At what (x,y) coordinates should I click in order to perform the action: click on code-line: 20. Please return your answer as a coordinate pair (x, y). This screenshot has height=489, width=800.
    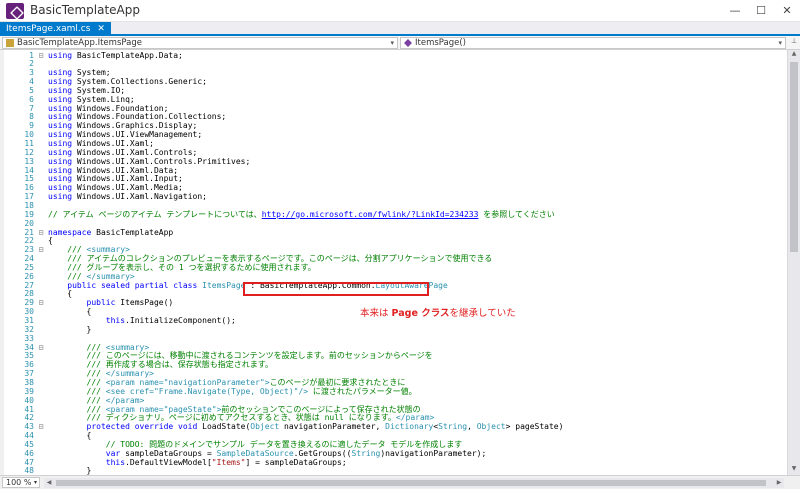
    Looking at the image, I should click on (393, 223).